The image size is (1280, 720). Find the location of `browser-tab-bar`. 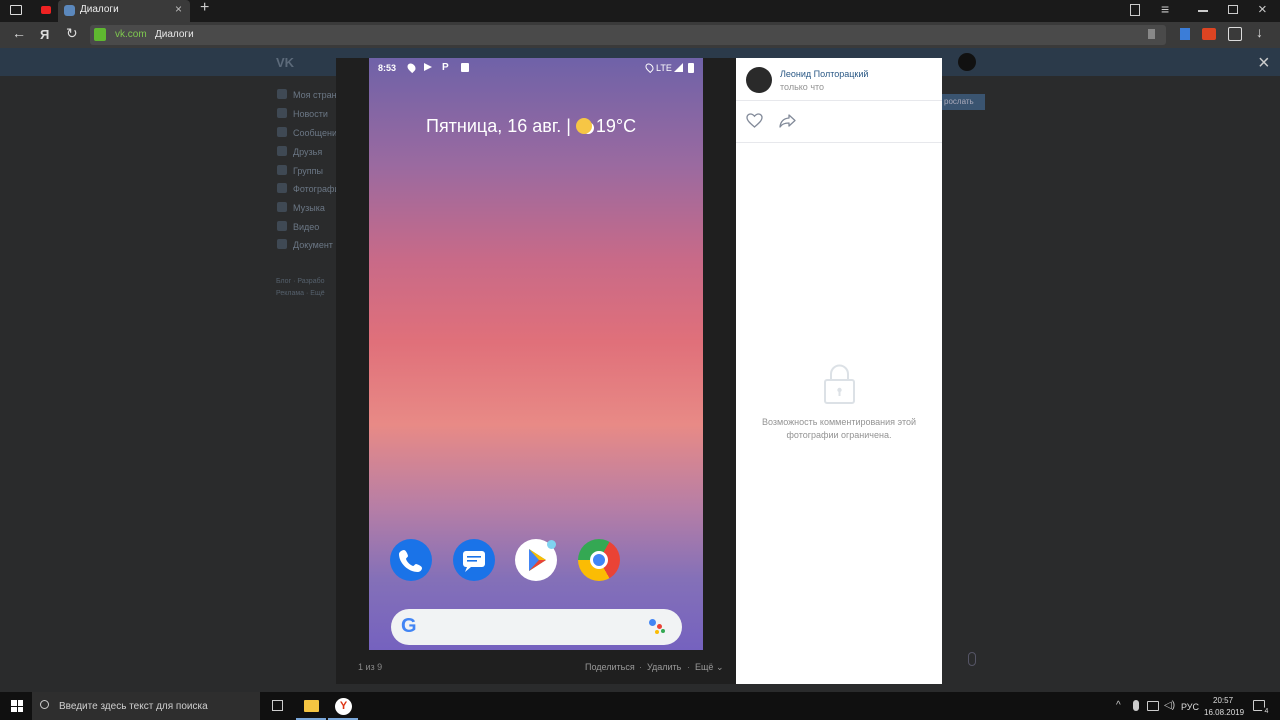

browser-tab-bar is located at coordinates (640, 11).